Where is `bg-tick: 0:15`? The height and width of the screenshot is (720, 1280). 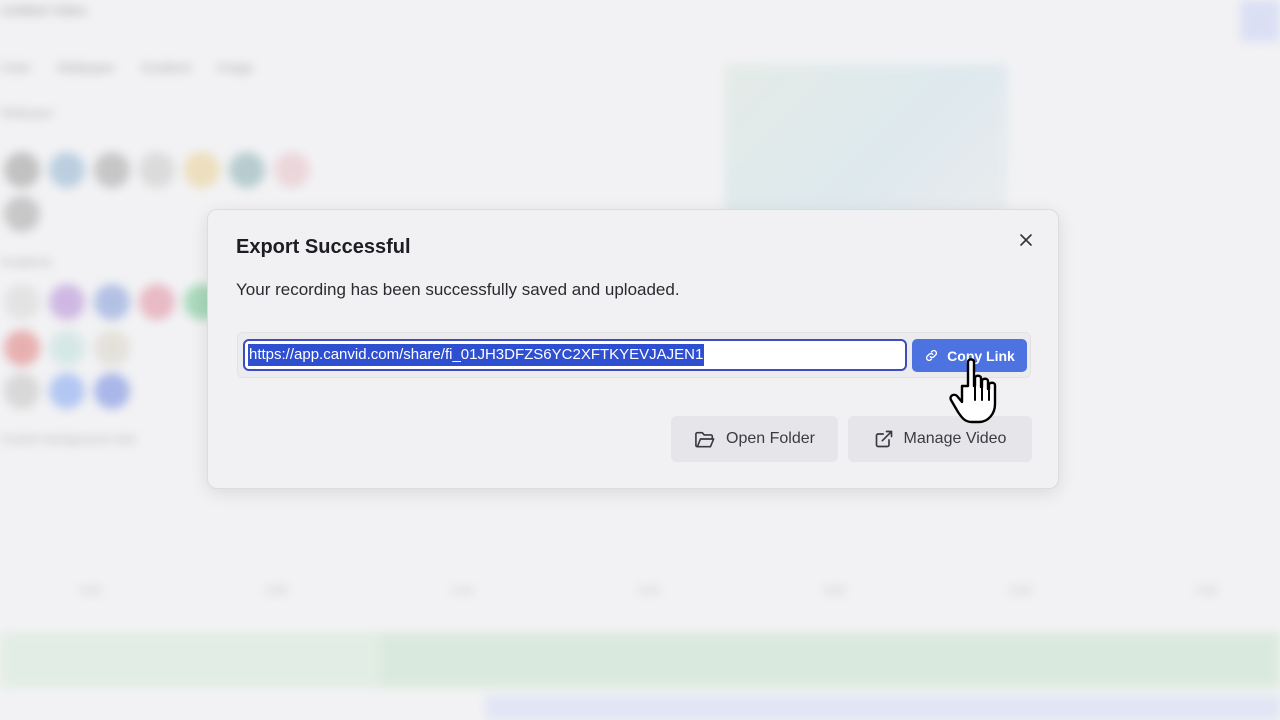 bg-tick: 0:15 is located at coordinates (649, 591).